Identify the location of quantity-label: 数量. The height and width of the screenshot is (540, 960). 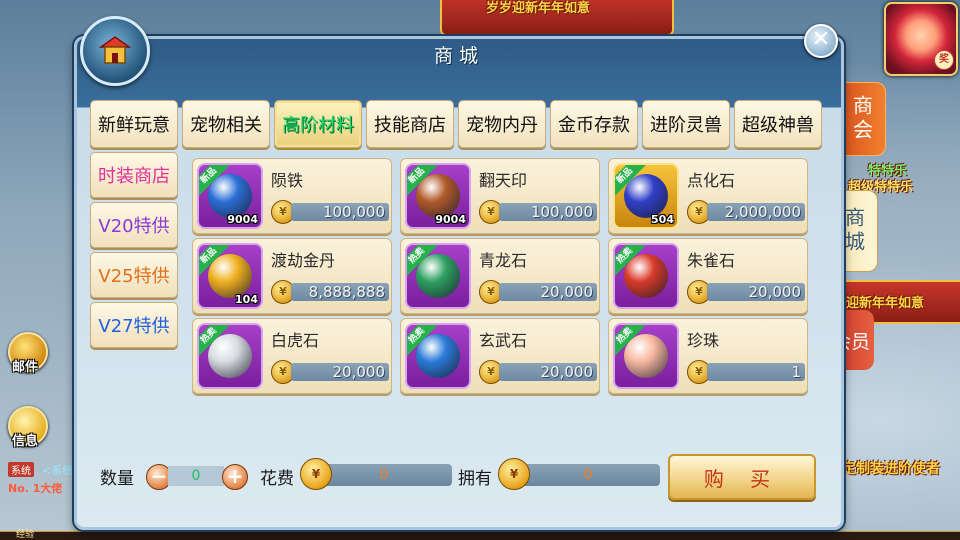
(117, 479).